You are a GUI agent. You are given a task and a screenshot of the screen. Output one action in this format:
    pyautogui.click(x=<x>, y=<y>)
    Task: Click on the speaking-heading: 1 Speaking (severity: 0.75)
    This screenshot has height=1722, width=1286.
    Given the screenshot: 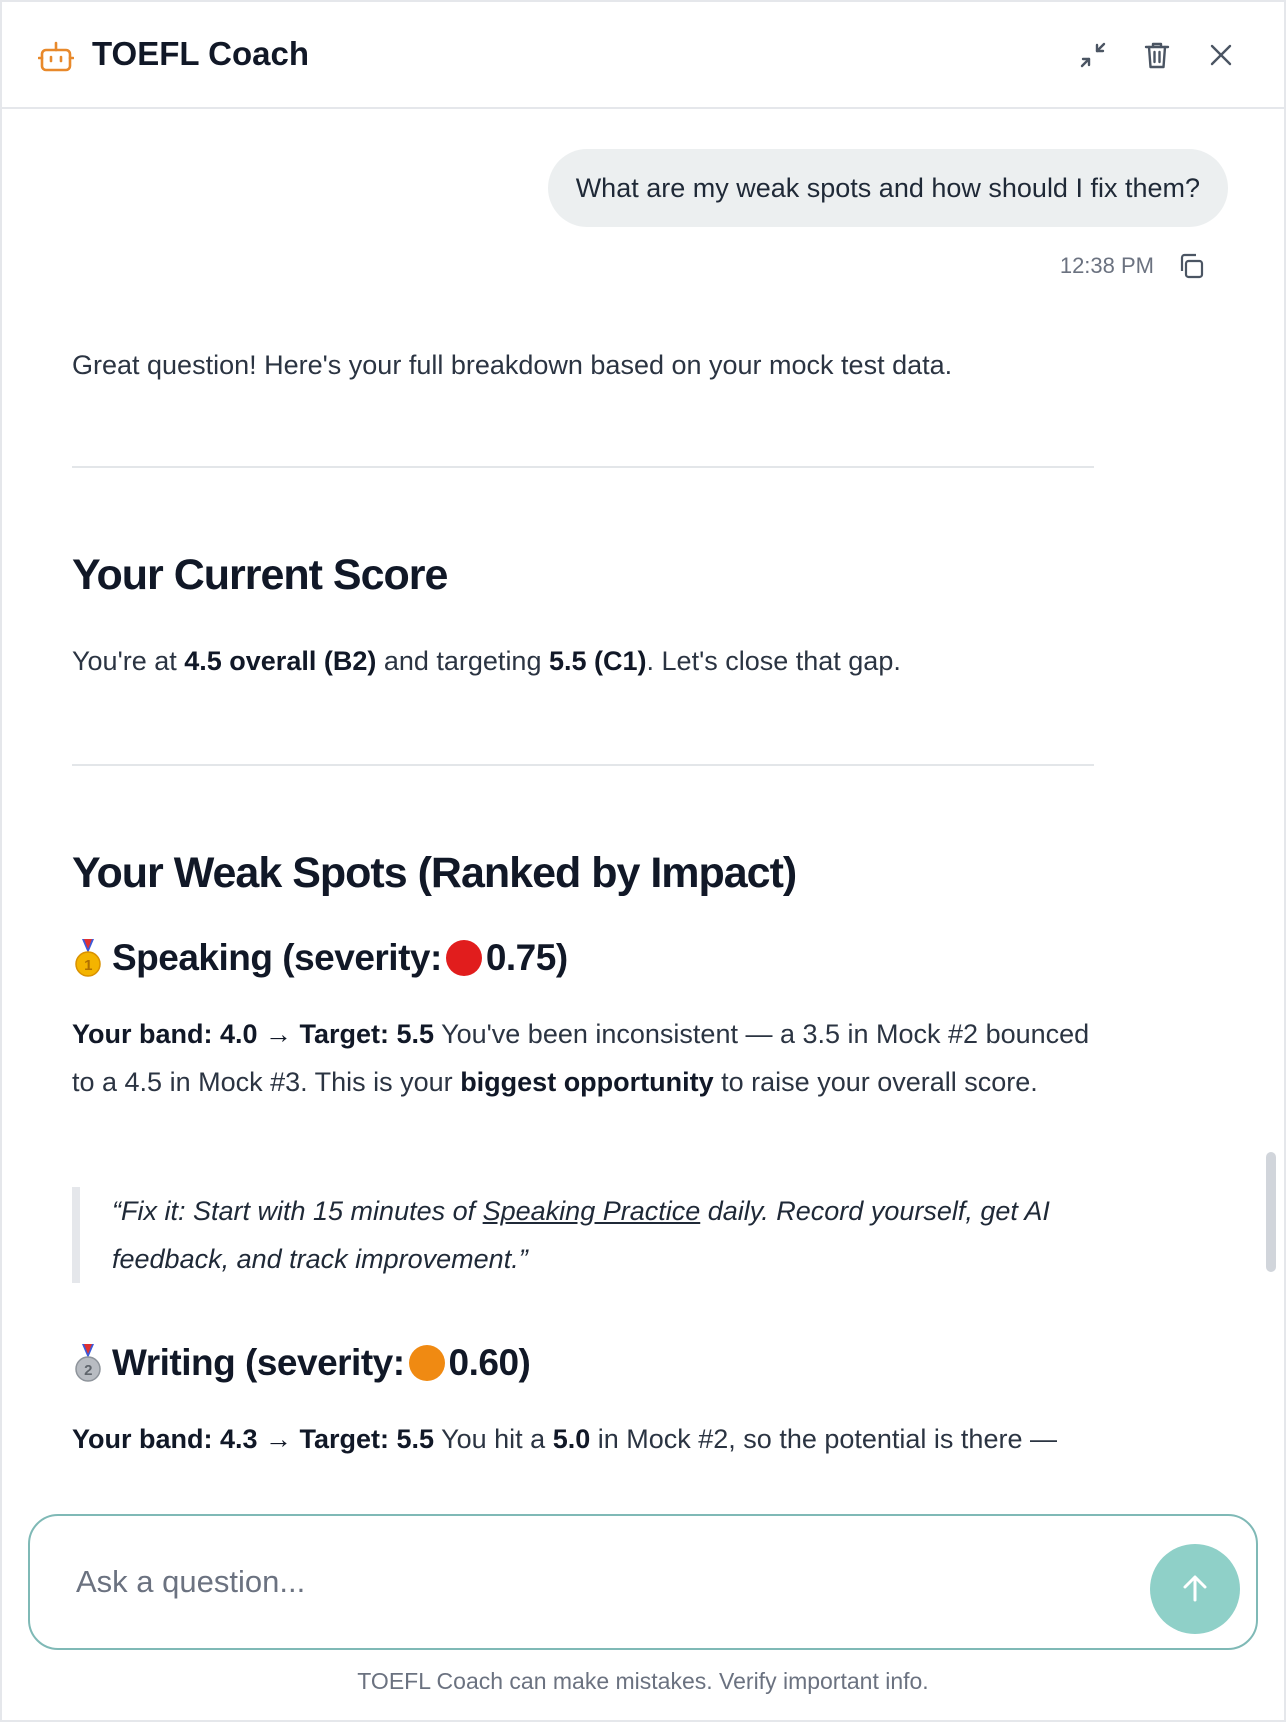 What is the action you would take?
    pyautogui.click(x=320, y=958)
    